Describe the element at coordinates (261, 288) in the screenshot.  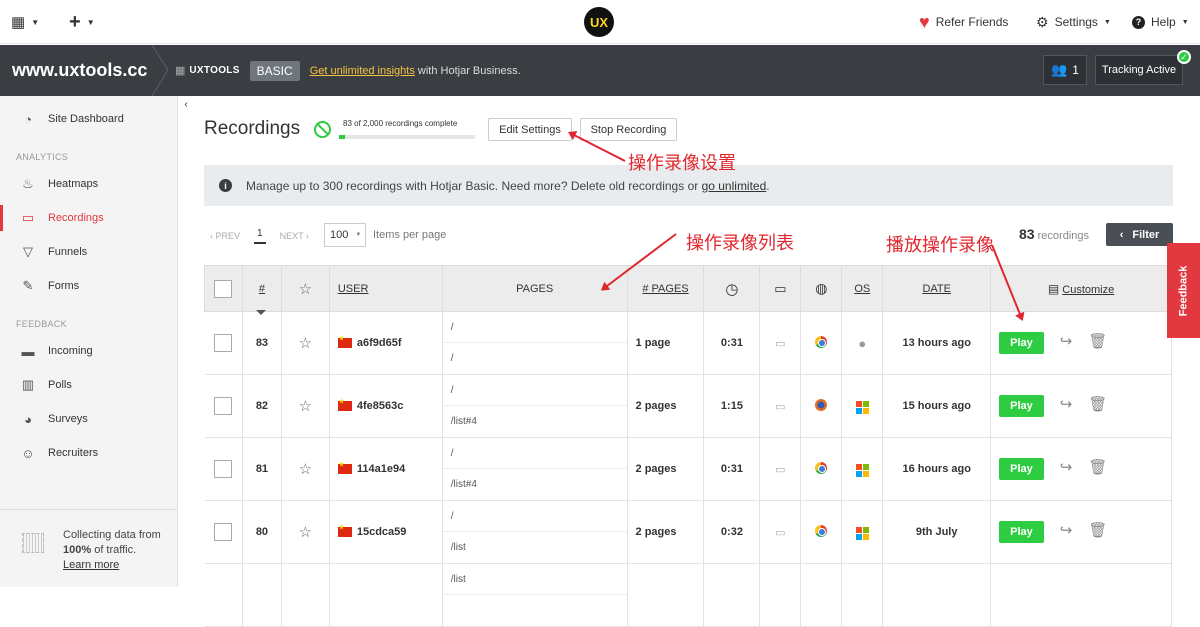
I see `col-number: #` at that location.